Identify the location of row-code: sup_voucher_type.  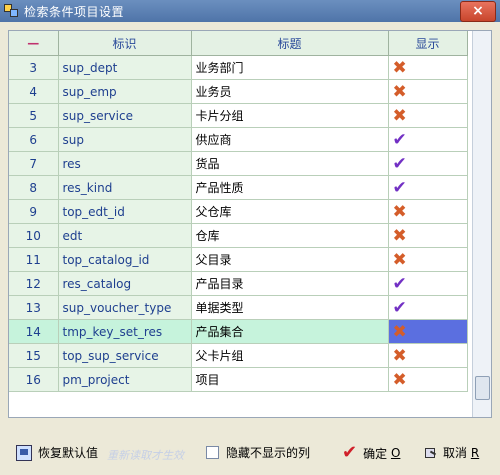
(125, 307).